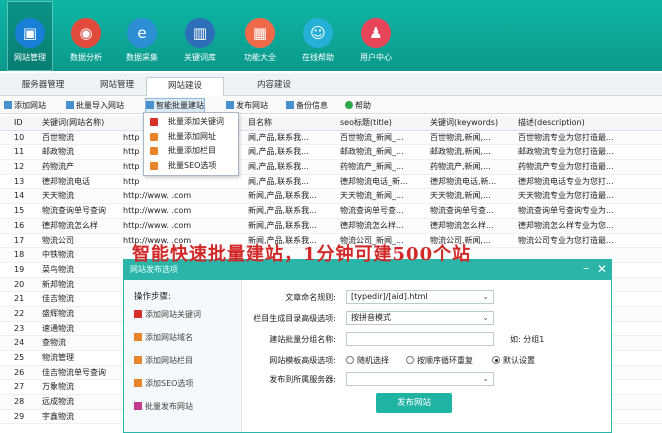  I want to click on nav-user-center: ♟ 用户中心, so click(376, 36).